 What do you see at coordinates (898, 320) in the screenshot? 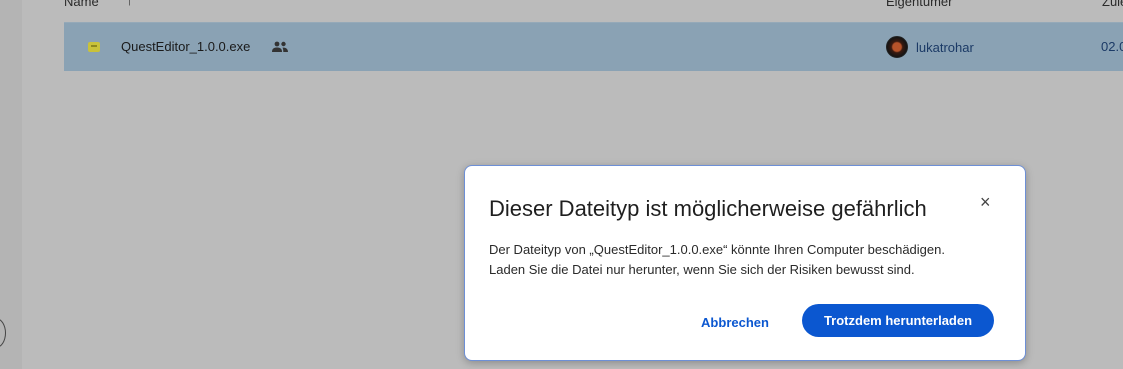
I see `download-anyway-button: Trotzdem herunterladen` at bounding box center [898, 320].